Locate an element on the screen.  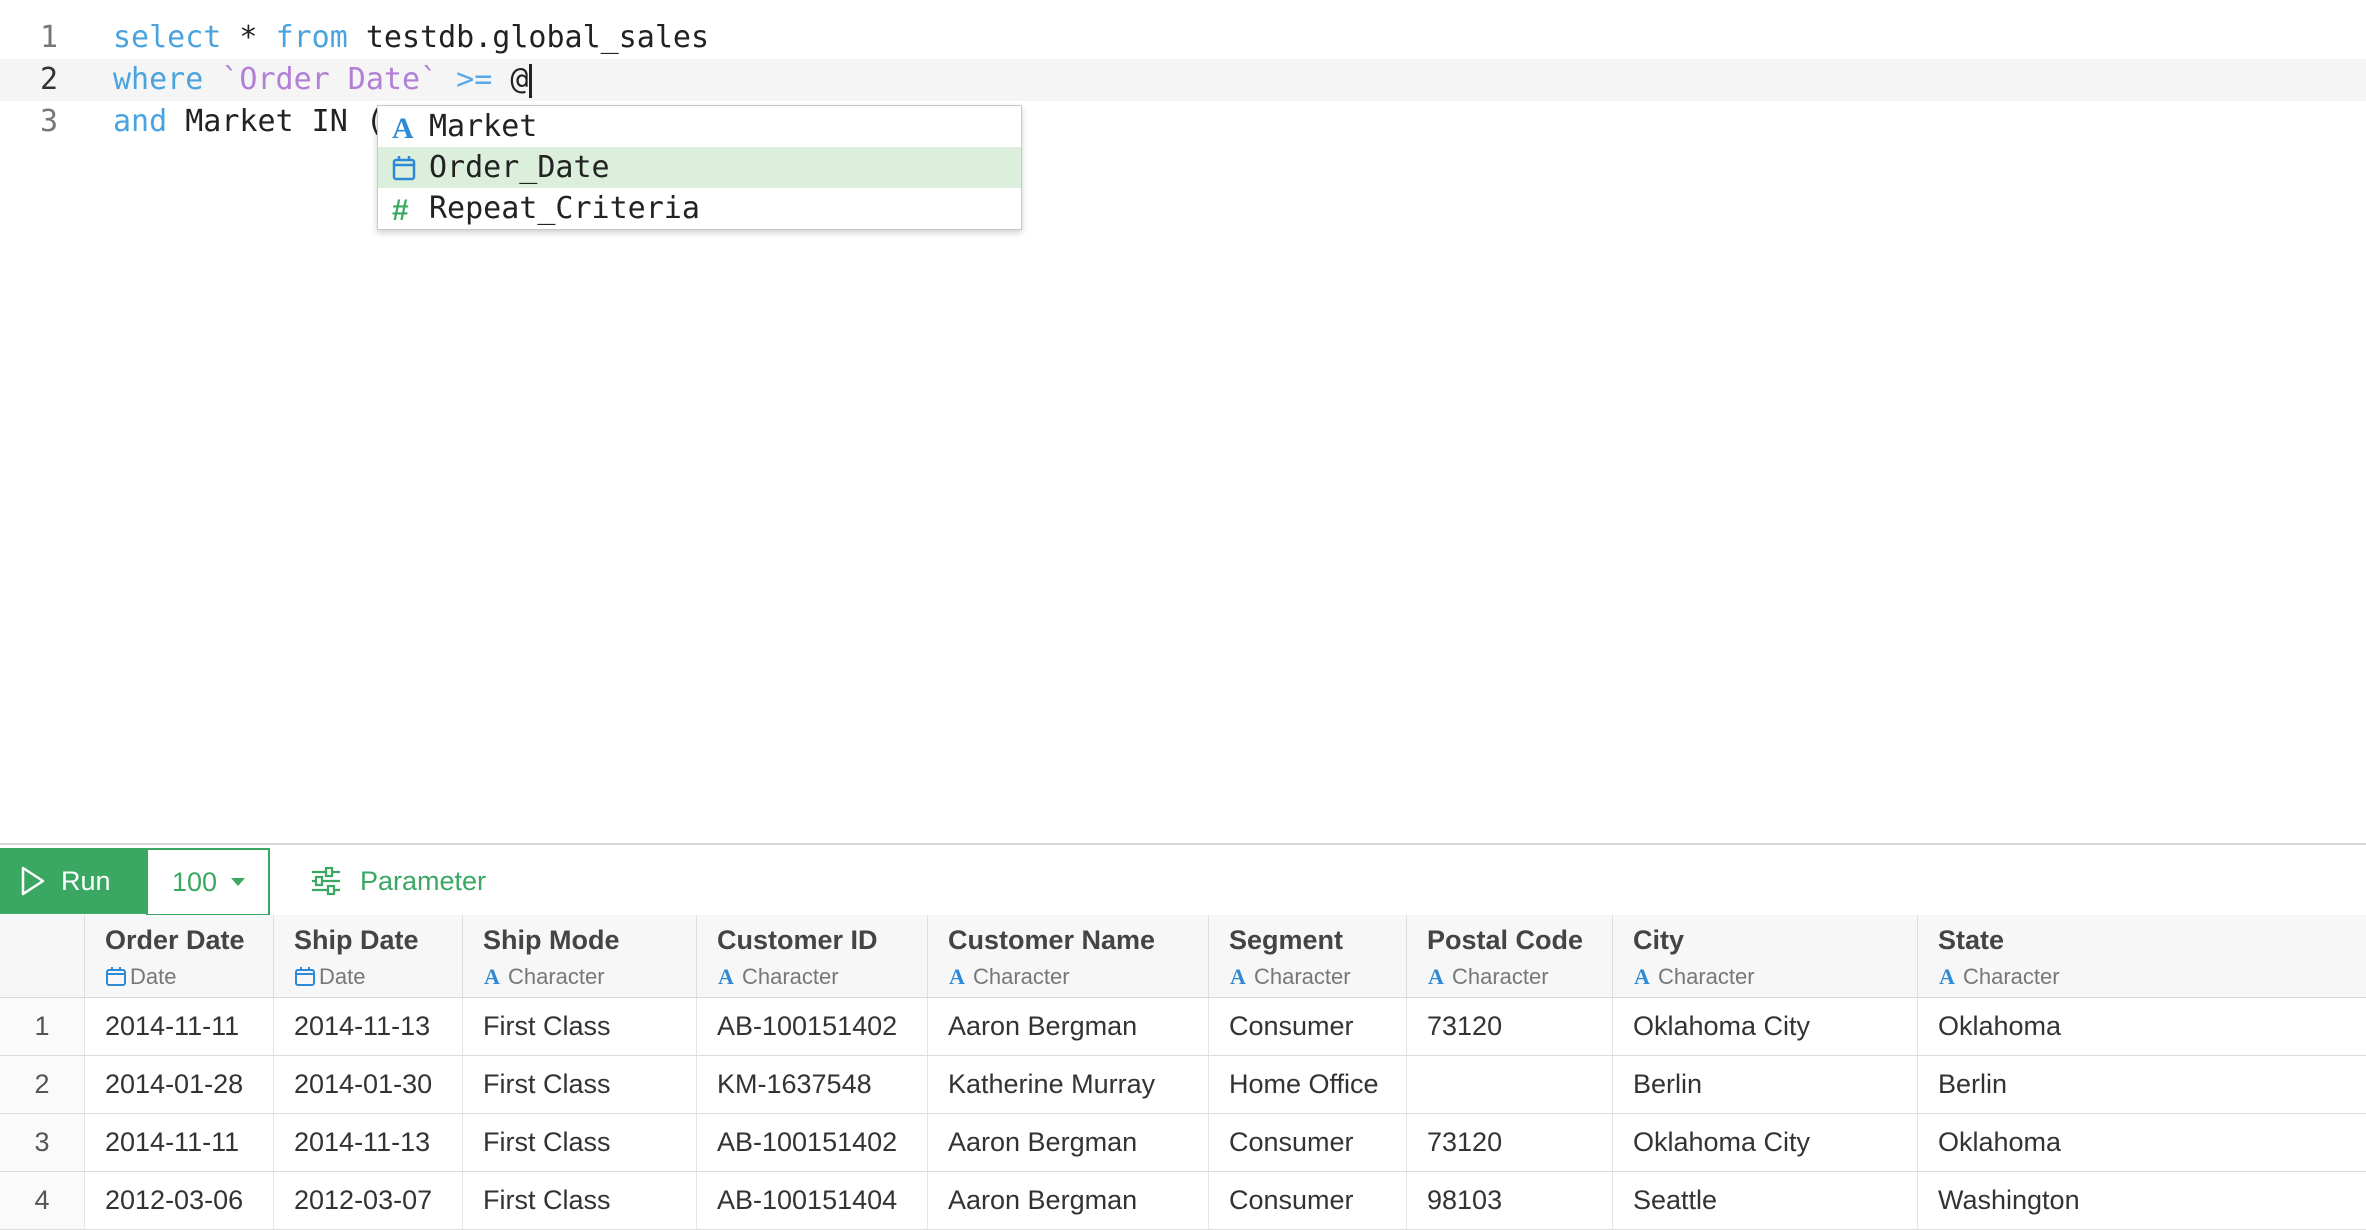
code-text: and Market IN ( is located at coordinates (248, 122).